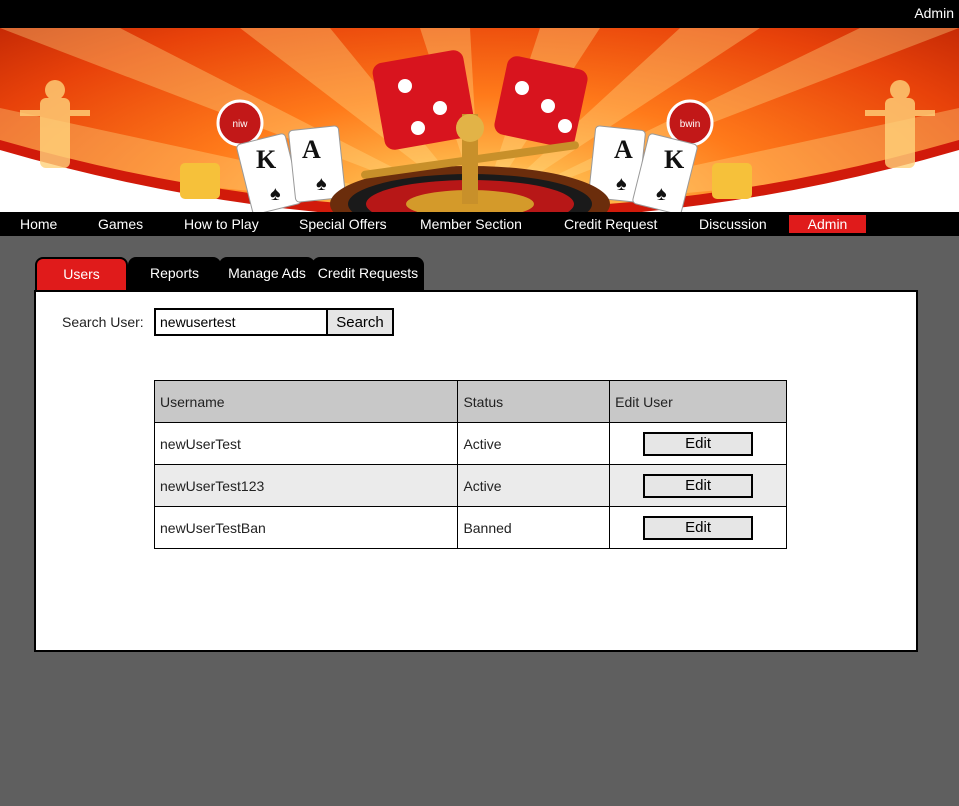 The width and height of the screenshot is (959, 806). Describe the element at coordinates (120, 224) in the screenshot. I see `nav-games: Games` at that location.